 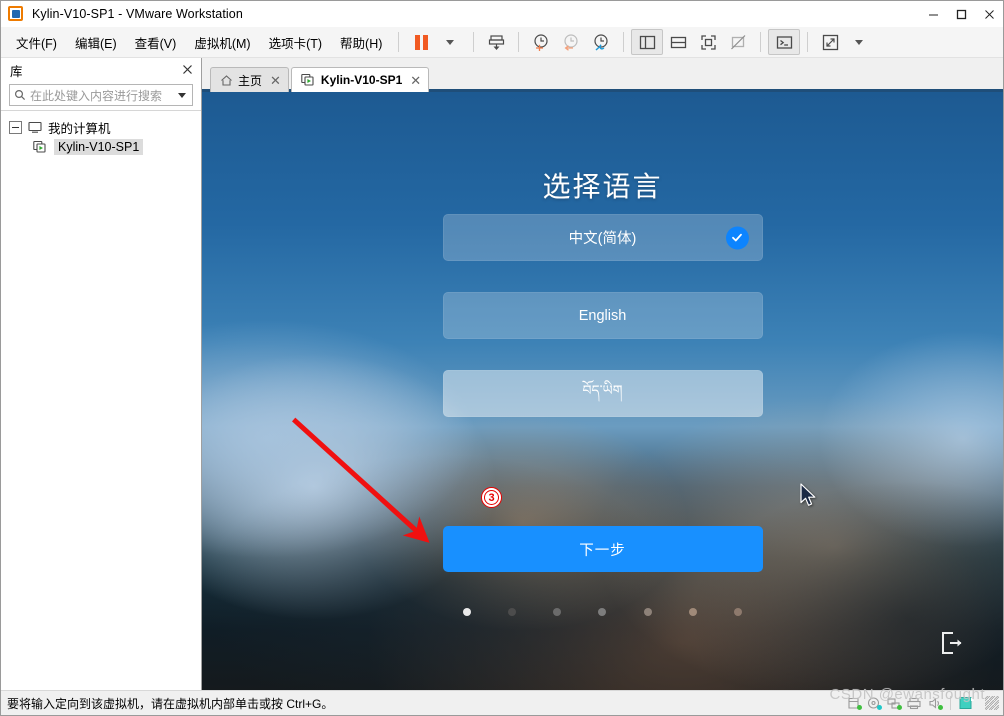 I want to click on language-label: བོད་ཡིག, so click(x=602, y=390).